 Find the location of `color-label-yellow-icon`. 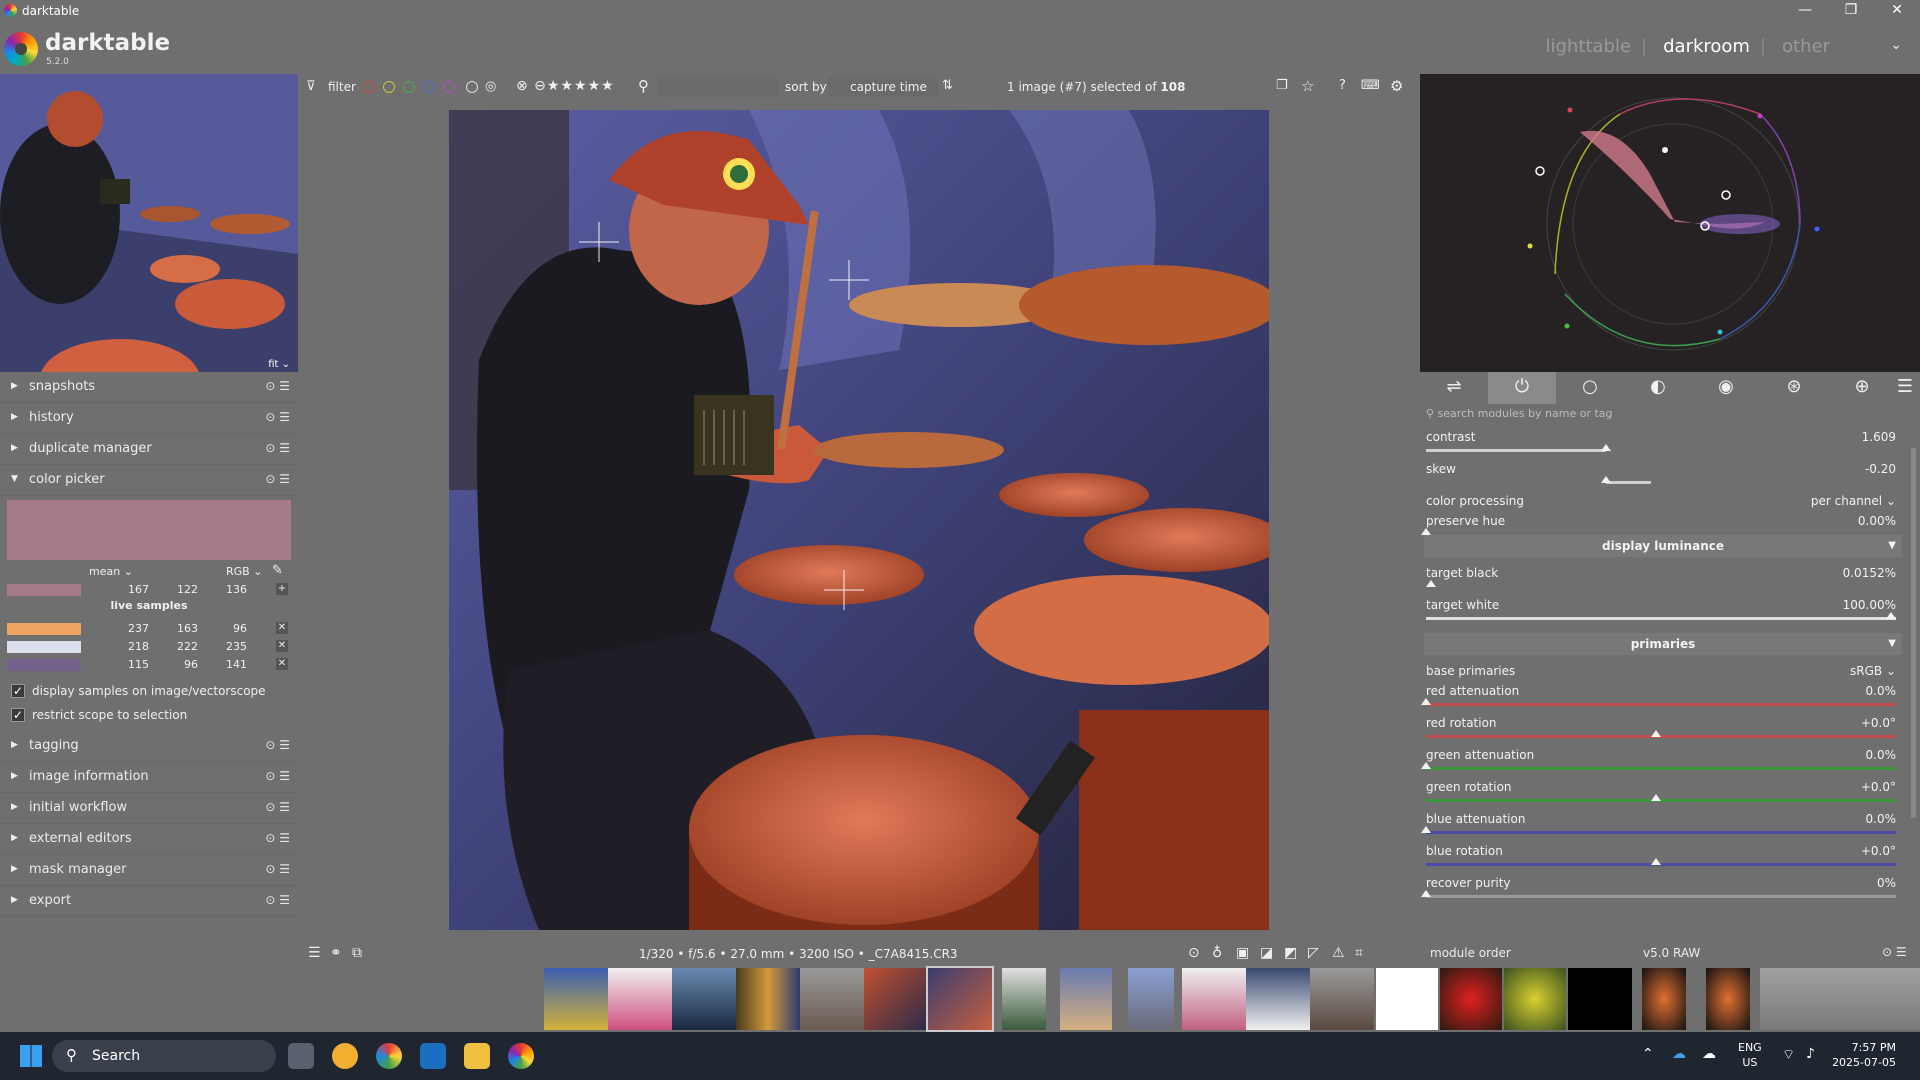

color-label-yellow-icon is located at coordinates (389, 87).